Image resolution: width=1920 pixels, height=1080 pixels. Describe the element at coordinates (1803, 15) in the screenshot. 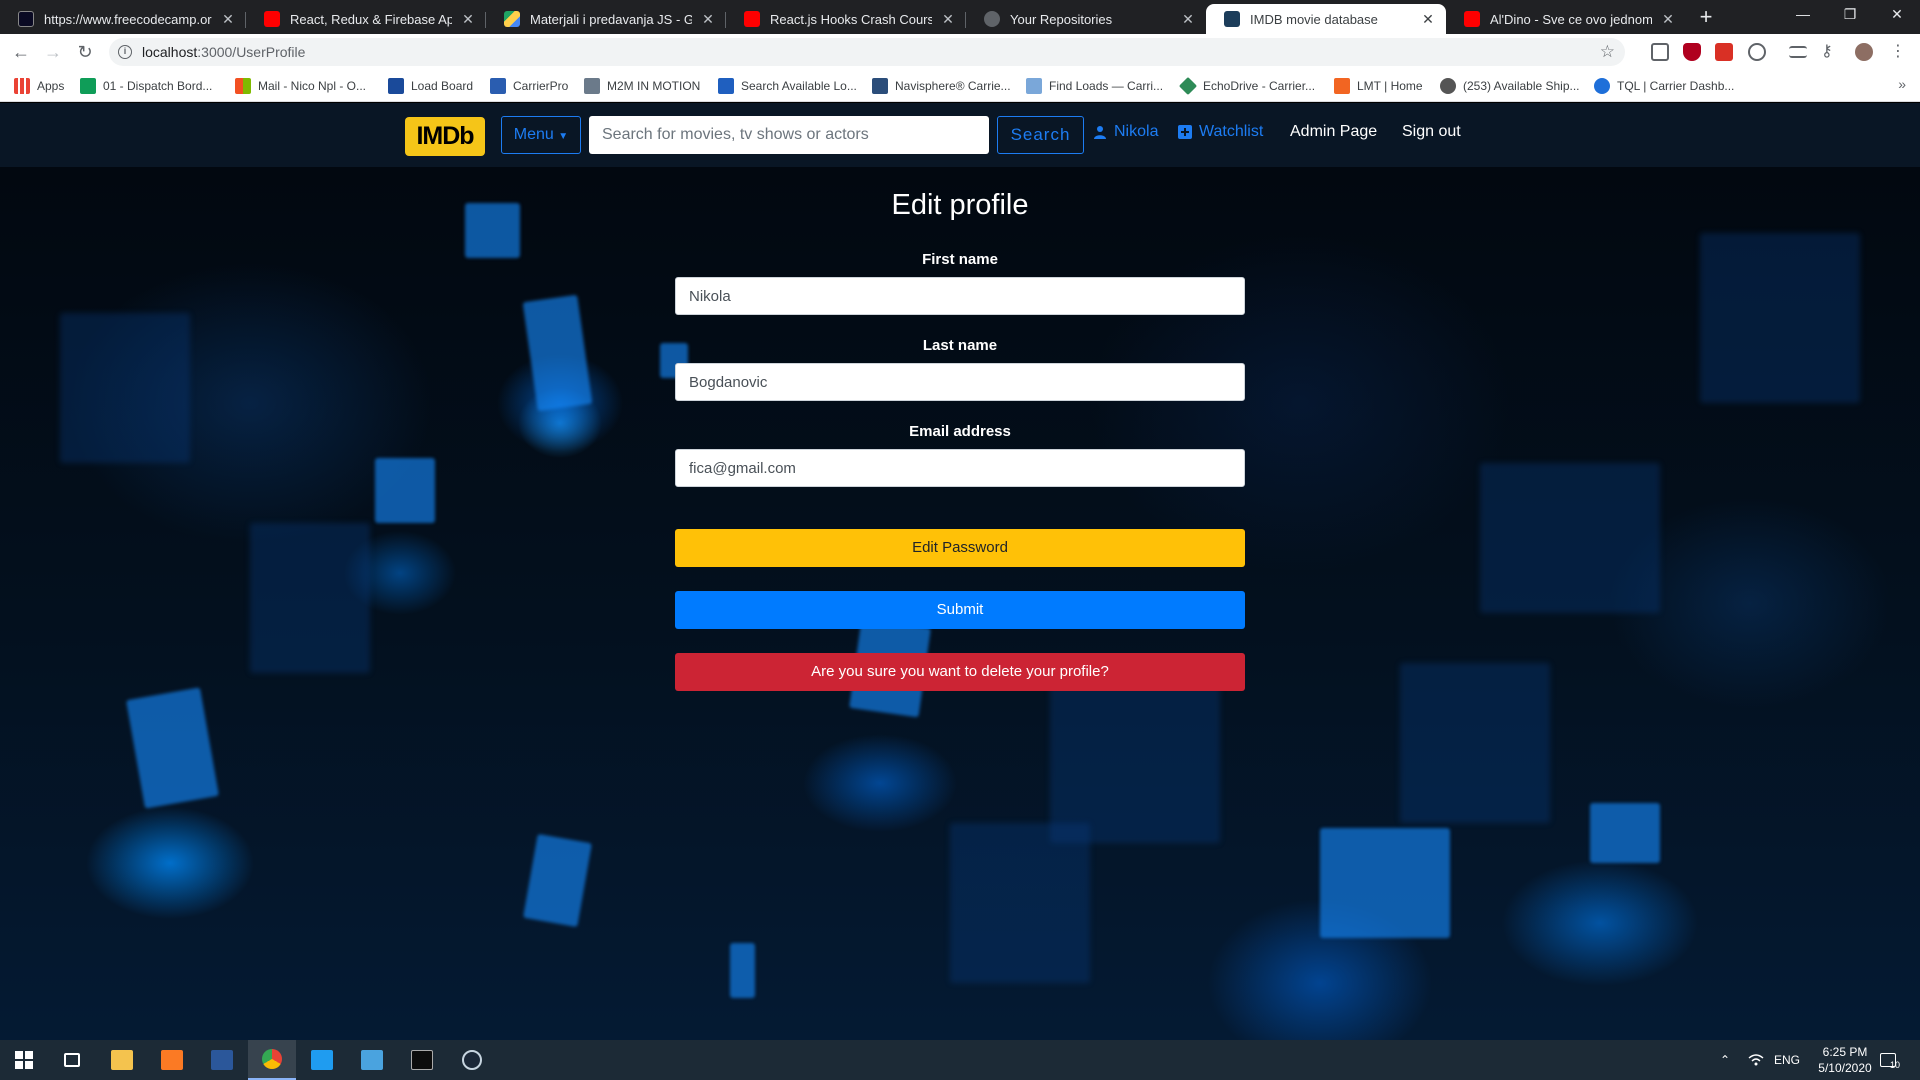

I see `minimize-window-button: —` at that location.